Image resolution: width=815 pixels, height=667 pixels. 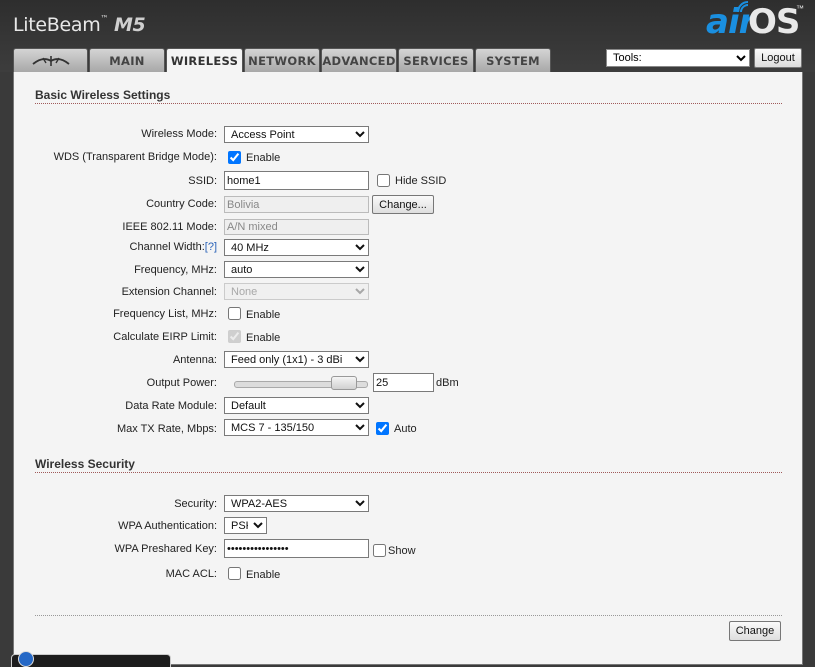 What do you see at coordinates (774, 22) in the screenshot?
I see `brand-os: OS` at bounding box center [774, 22].